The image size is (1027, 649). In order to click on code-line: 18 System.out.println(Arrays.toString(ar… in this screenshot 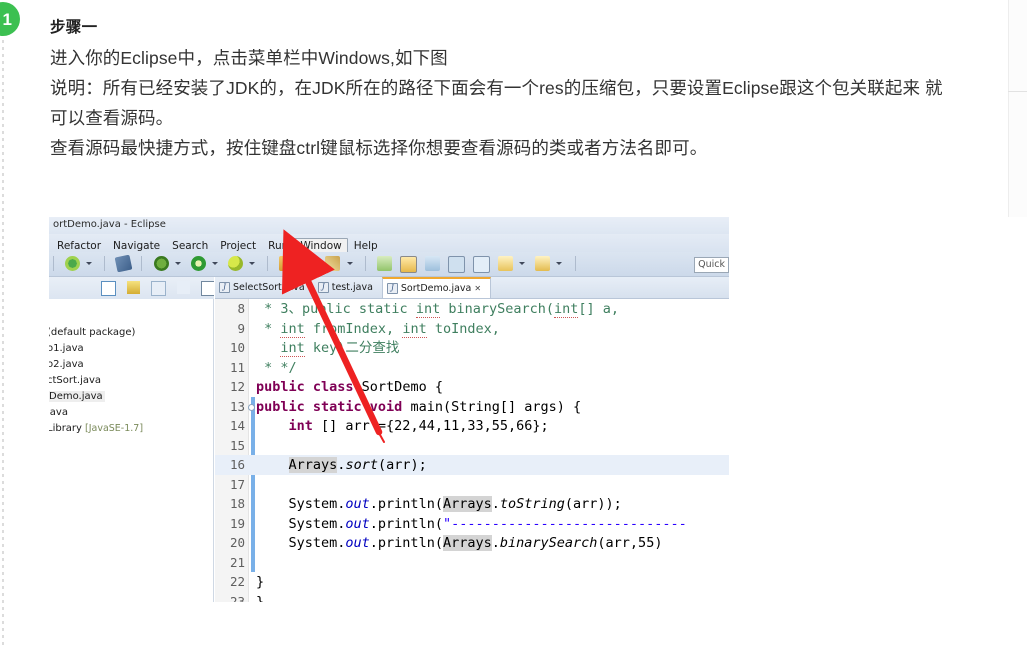, I will do `click(472, 504)`.